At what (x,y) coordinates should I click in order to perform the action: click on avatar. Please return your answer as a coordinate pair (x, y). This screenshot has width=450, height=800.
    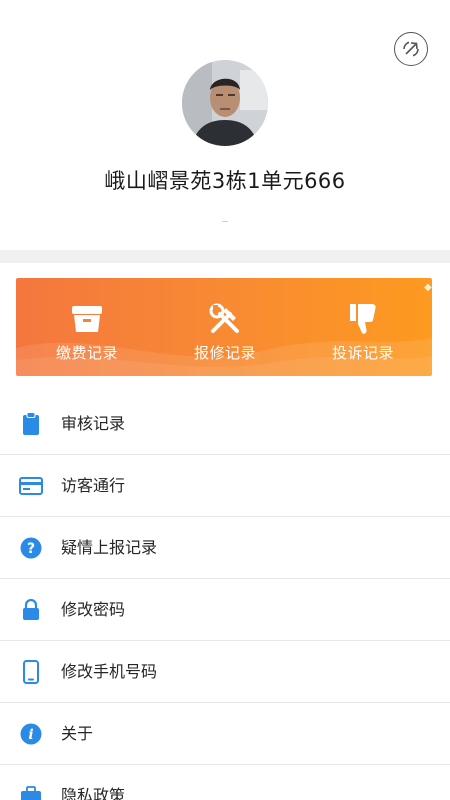
    Looking at the image, I should click on (225, 103).